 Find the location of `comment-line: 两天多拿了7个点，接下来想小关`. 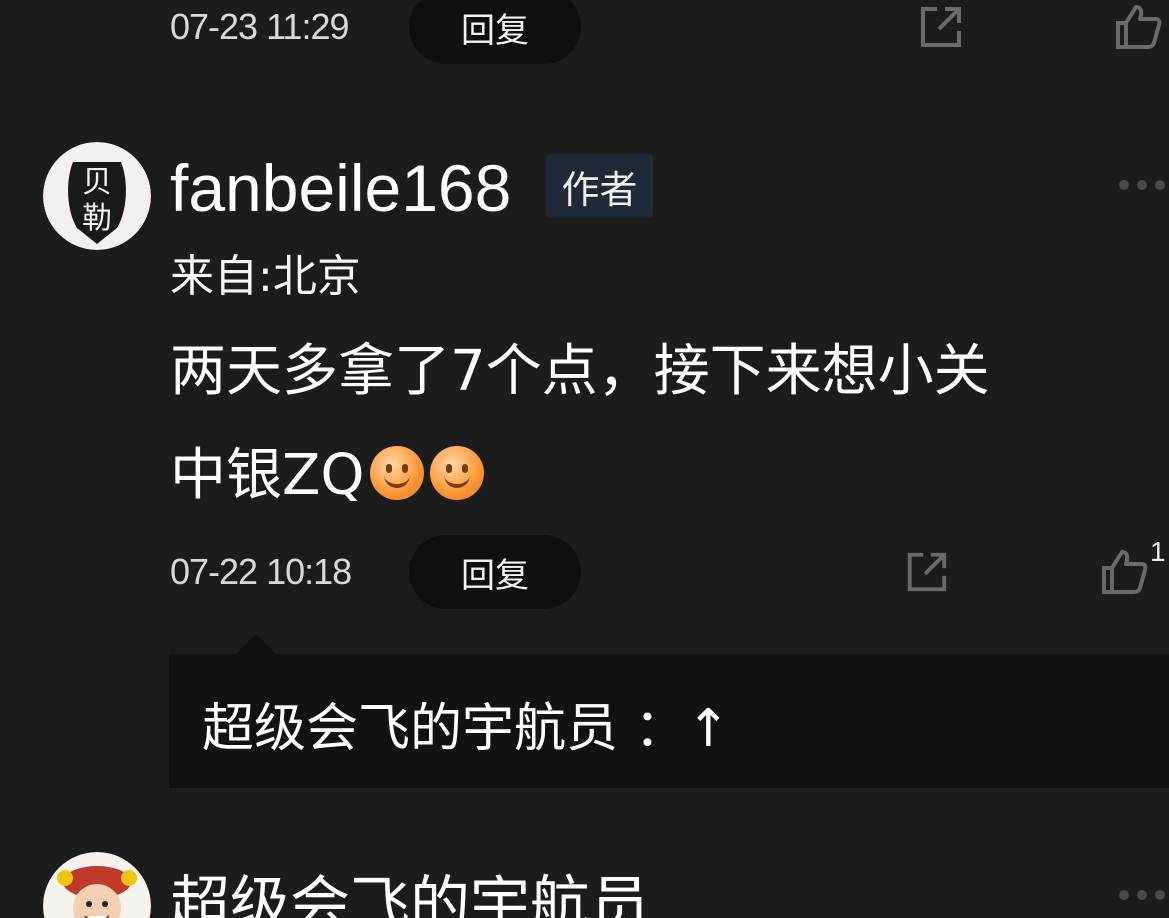

comment-line: 两天多拿了7个点，接下来想小关 is located at coordinates (580, 371).